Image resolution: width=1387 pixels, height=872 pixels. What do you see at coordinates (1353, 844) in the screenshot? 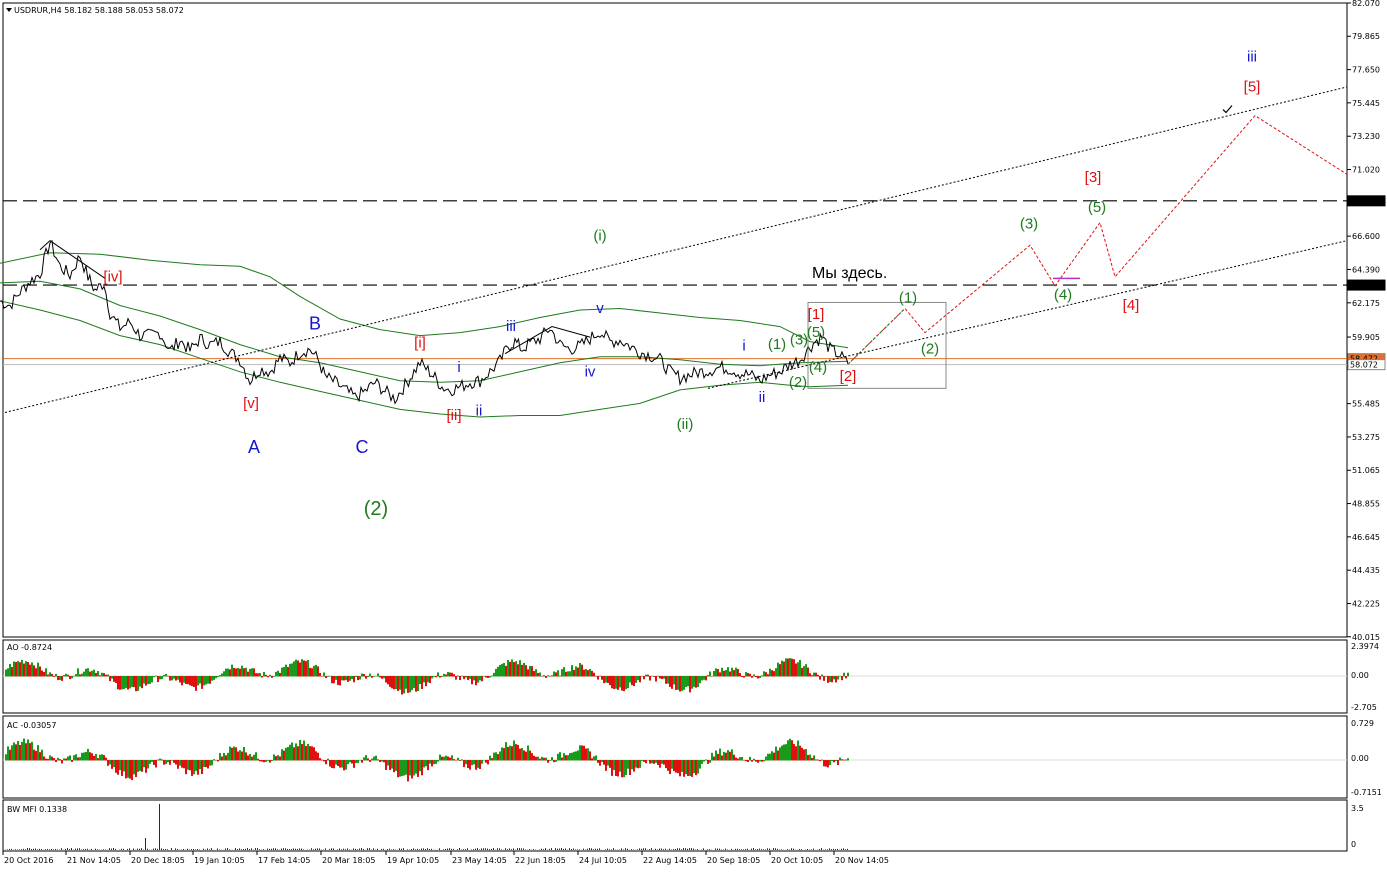
I see `mfi-tick-zero: 0` at bounding box center [1353, 844].